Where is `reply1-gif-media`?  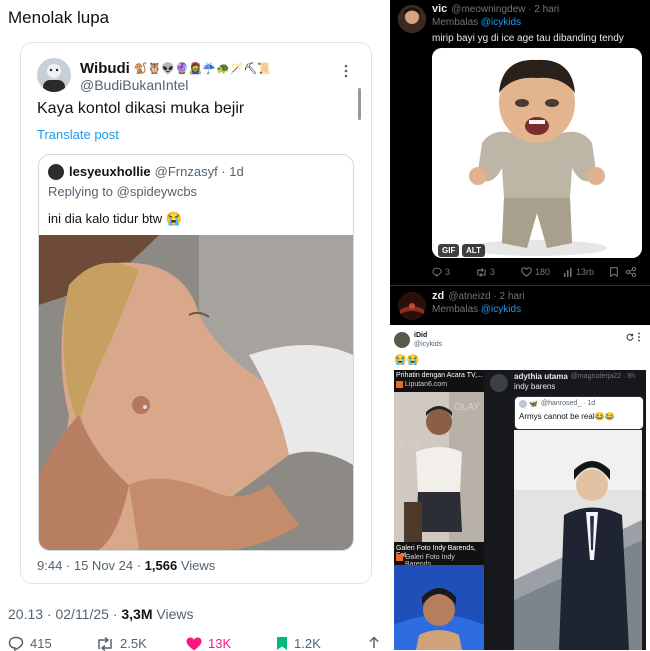 reply1-gif-media is located at coordinates (537, 153).